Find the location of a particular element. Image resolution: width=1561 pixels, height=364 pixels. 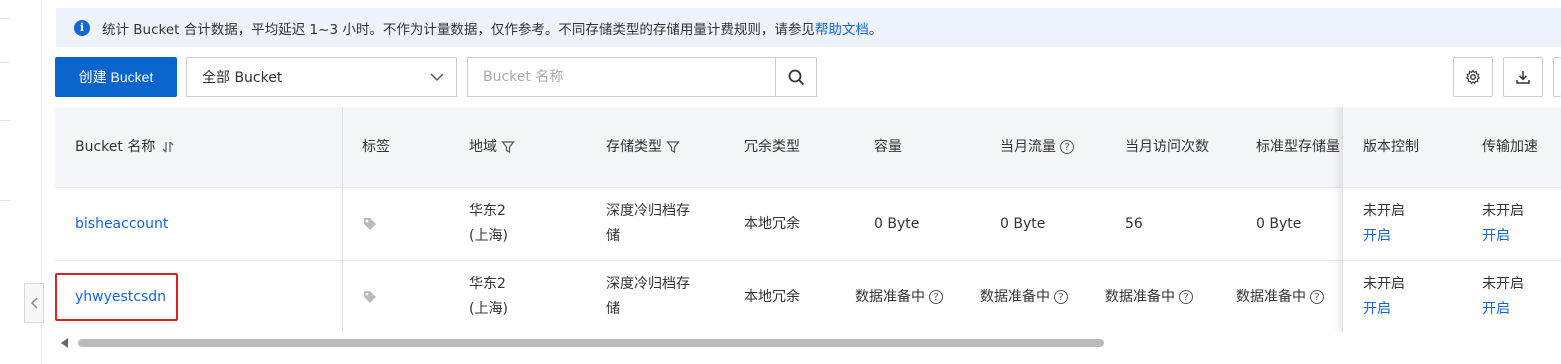

column-header-std-storage: 标准型存储量 is located at coordinates (1298, 146).